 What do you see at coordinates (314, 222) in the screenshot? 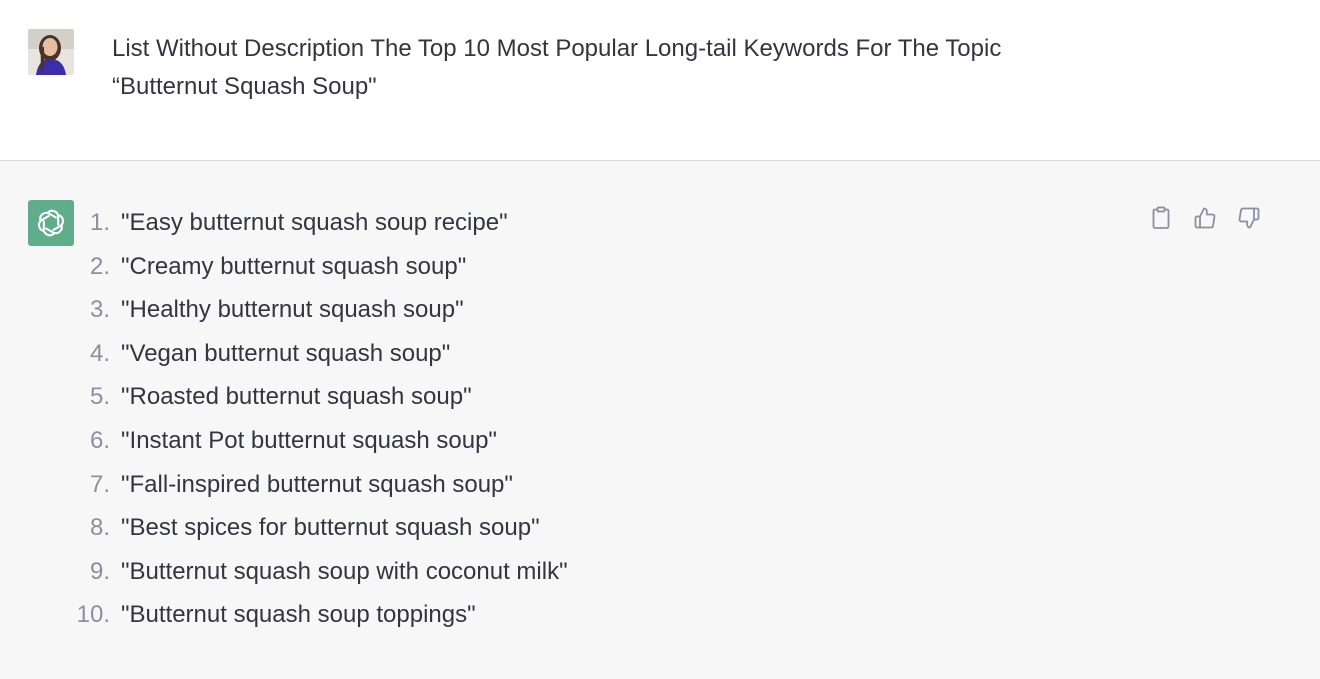
I see `list-item-text: "Easy butternut squash soup recipe"` at bounding box center [314, 222].